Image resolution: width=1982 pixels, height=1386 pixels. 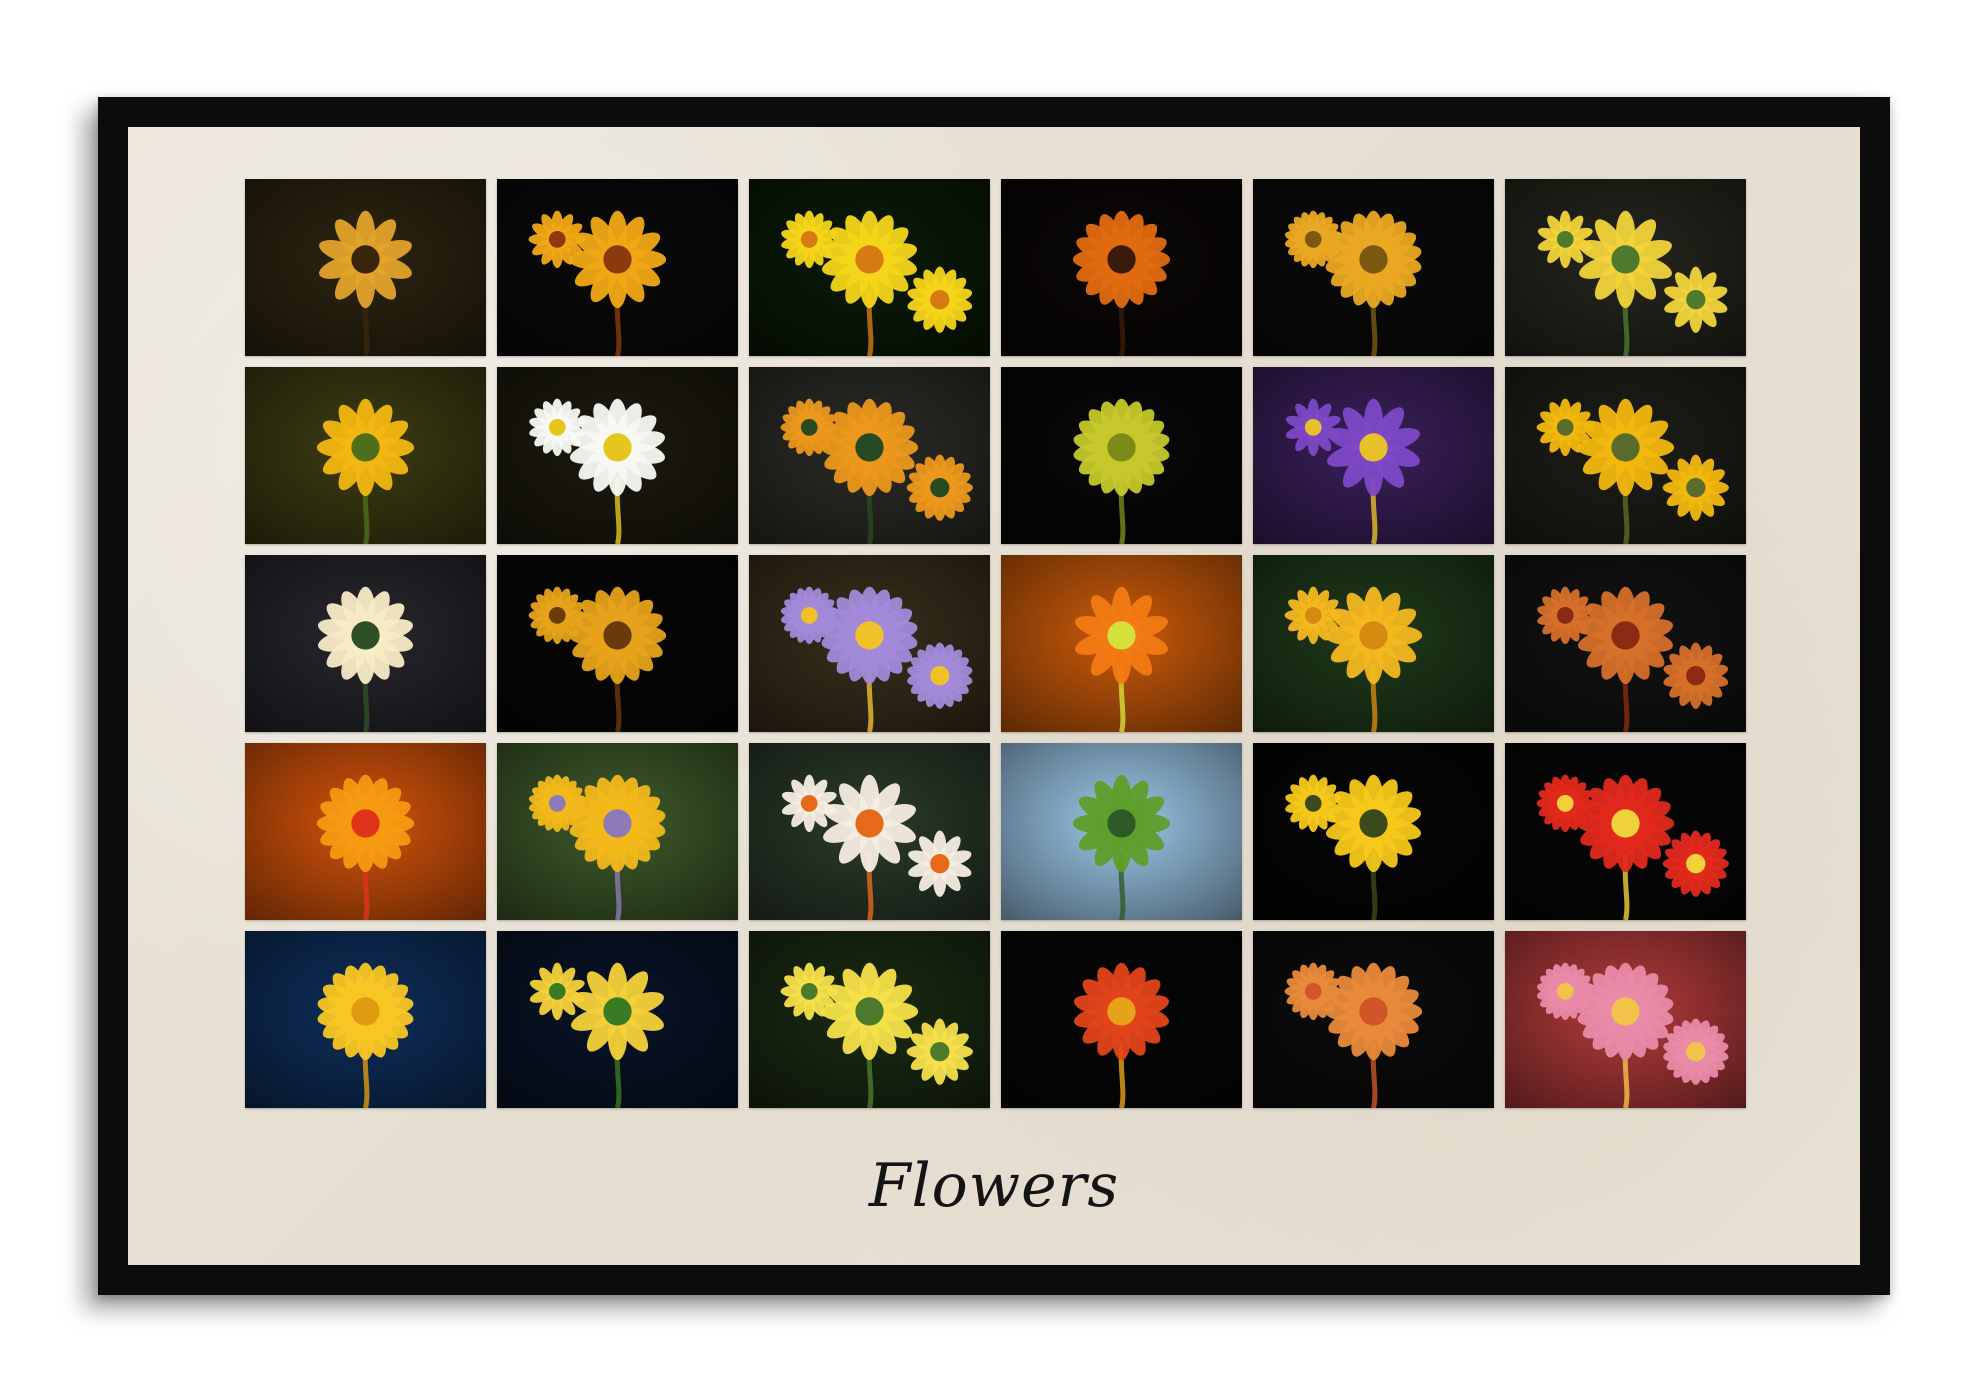 I want to click on photo-tile-sunflower-bloom, so click(x=365, y=267).